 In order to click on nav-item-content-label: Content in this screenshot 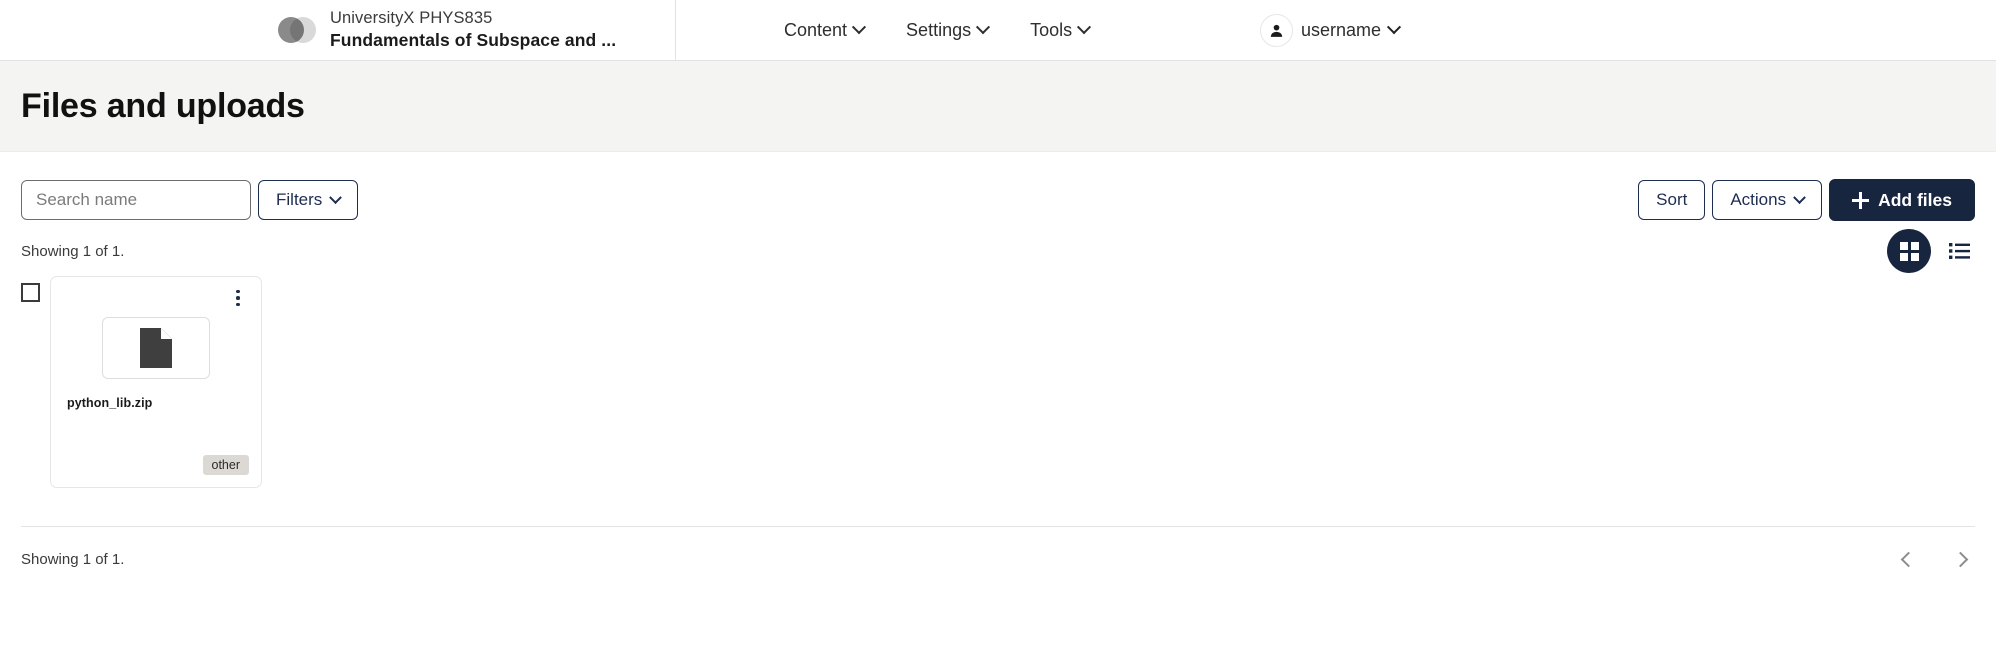, I will do `click(816, 29)`.